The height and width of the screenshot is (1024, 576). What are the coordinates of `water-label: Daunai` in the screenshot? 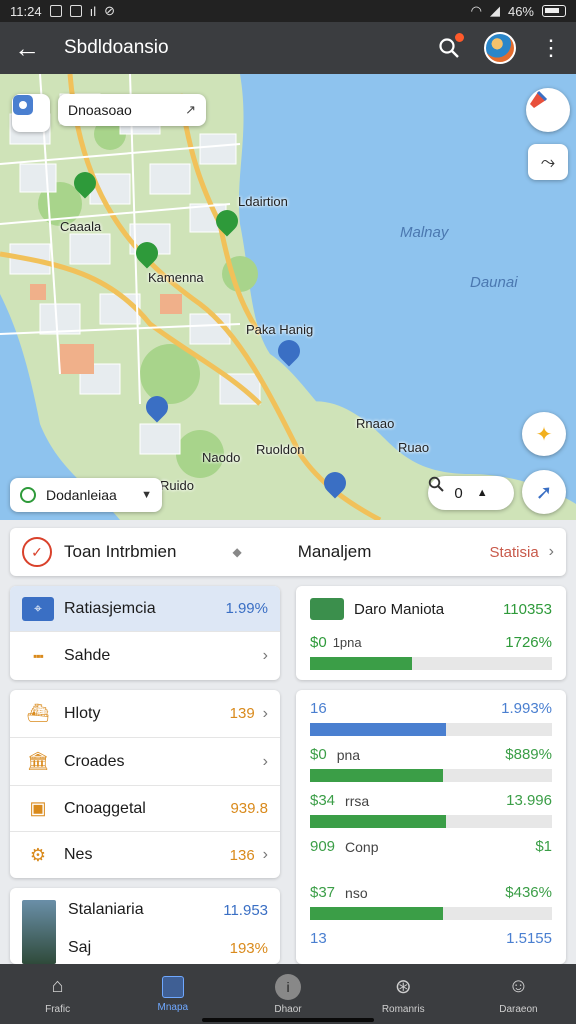 It's located at (494, 282).